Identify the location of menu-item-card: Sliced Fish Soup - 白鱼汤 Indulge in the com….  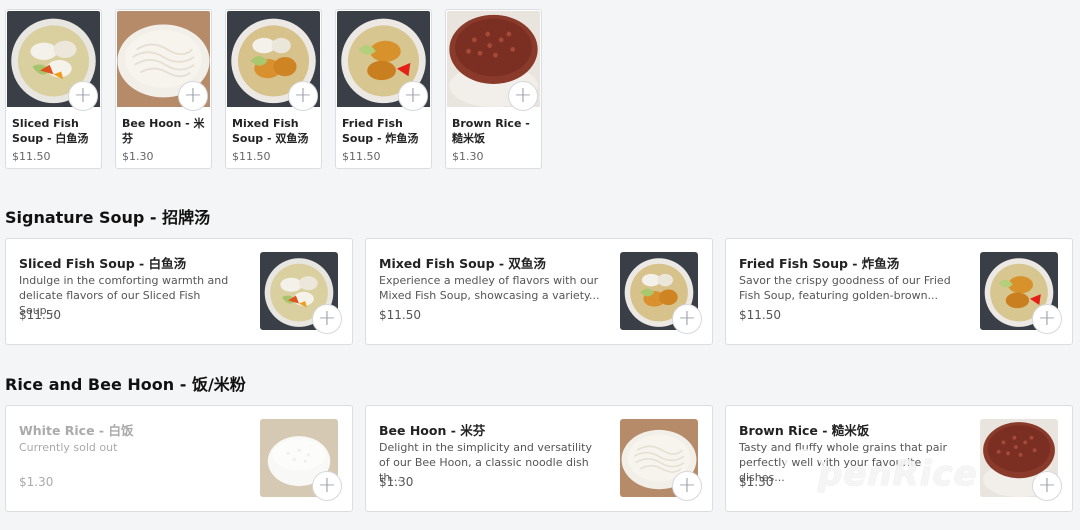
(179, 291).